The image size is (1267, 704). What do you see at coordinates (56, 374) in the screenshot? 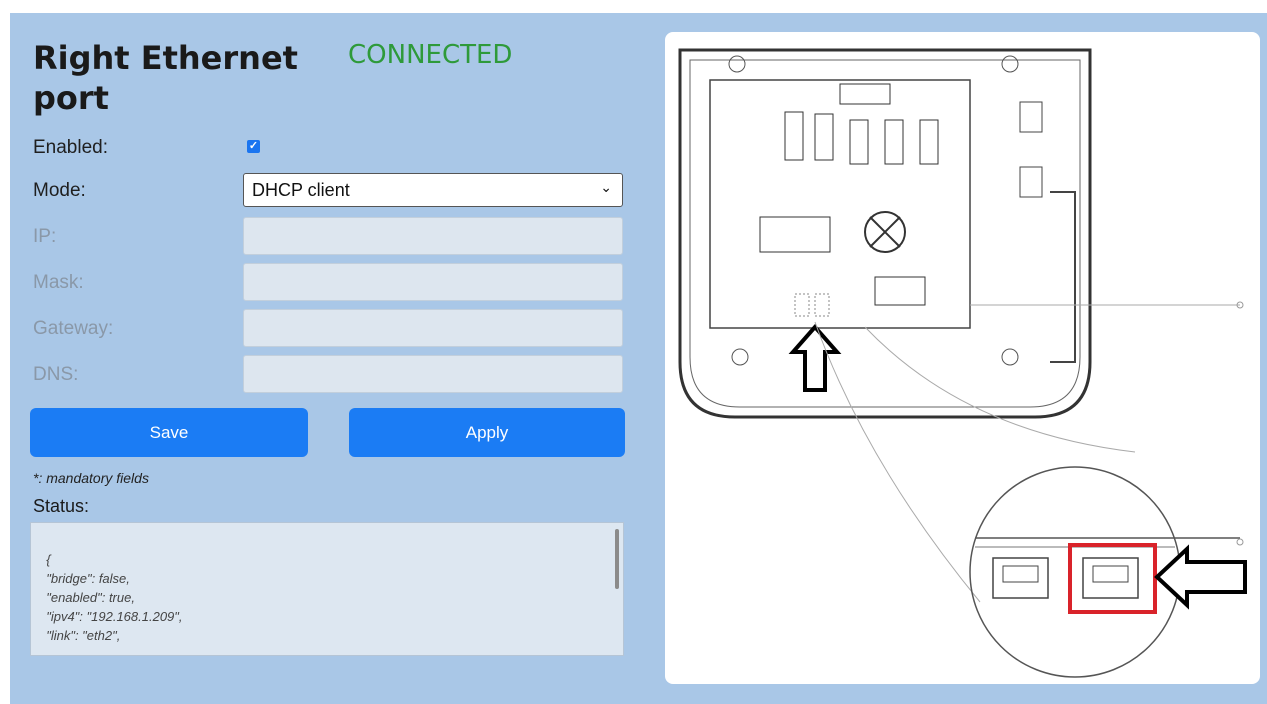
I see `dns-label: DNS:` at bounding box center [56, 374].